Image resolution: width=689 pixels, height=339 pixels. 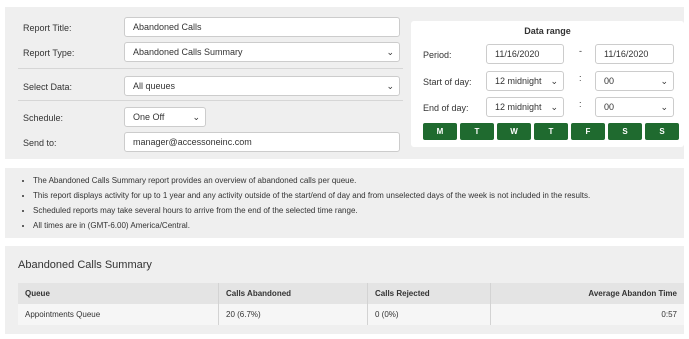 What do you see at coordinates (262, 86) in the screenshot?
I see `select-data-select: All queues ⌄` at bounding box center [262, 86].